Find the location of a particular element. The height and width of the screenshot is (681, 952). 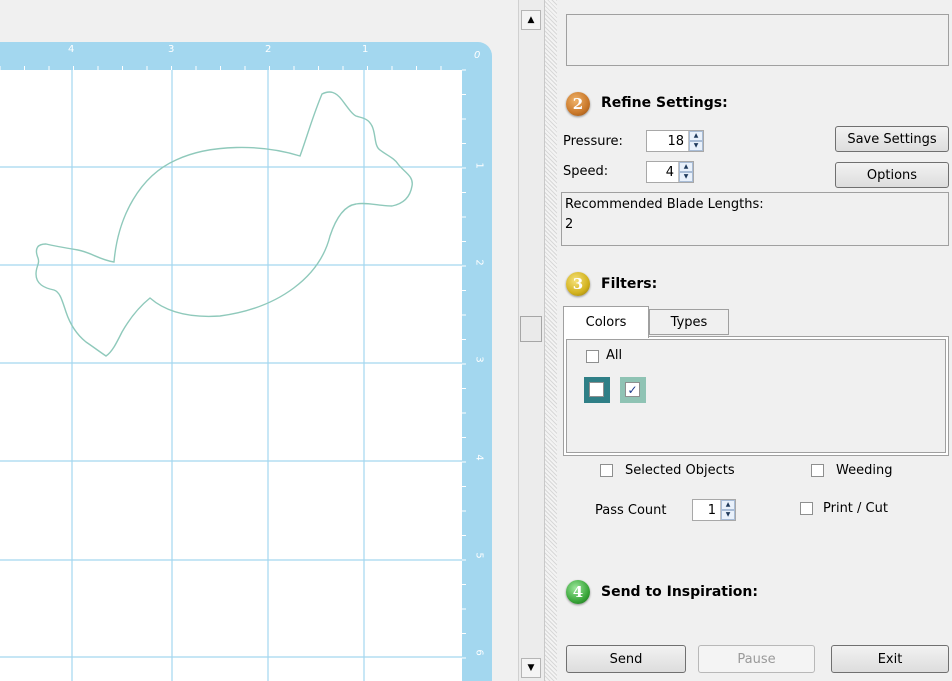

scroll-down-button: ▼ is located at coordinates (531, 668).